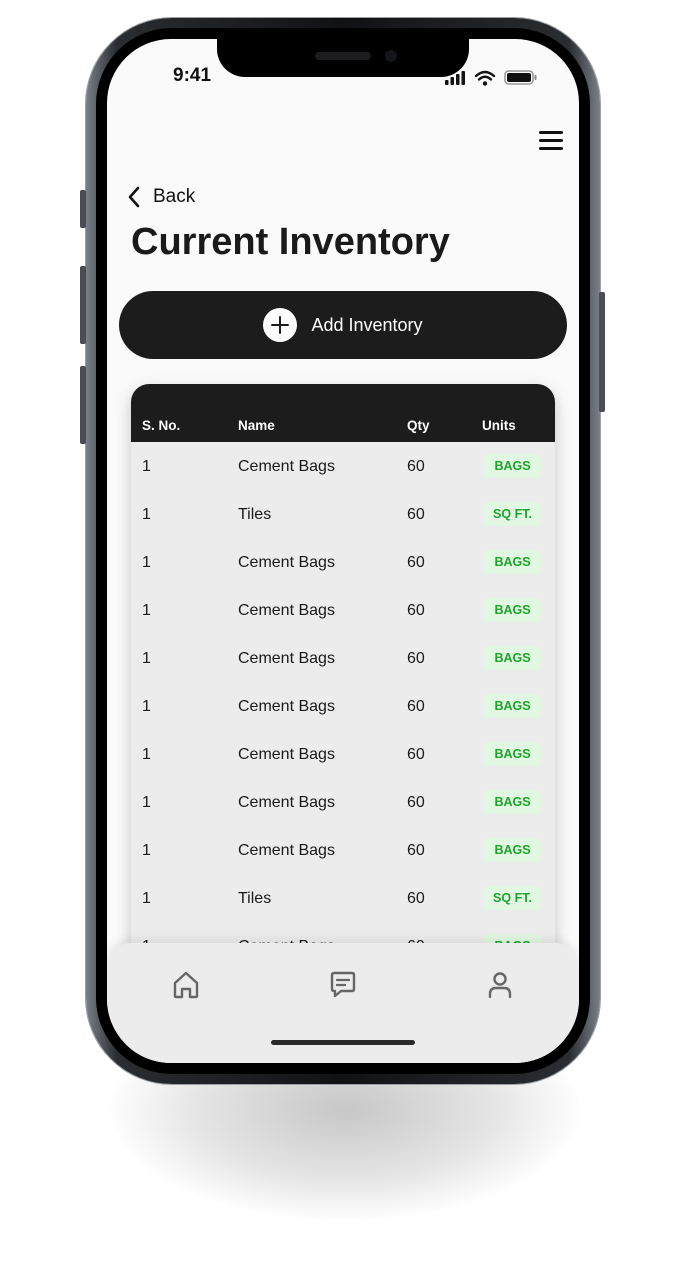 The width and height of the screenshot is (685, 1267). What do you see at coordinates (83, 209) in the screenshot?
I see `silent-switch` at bounding box center [83, 209].